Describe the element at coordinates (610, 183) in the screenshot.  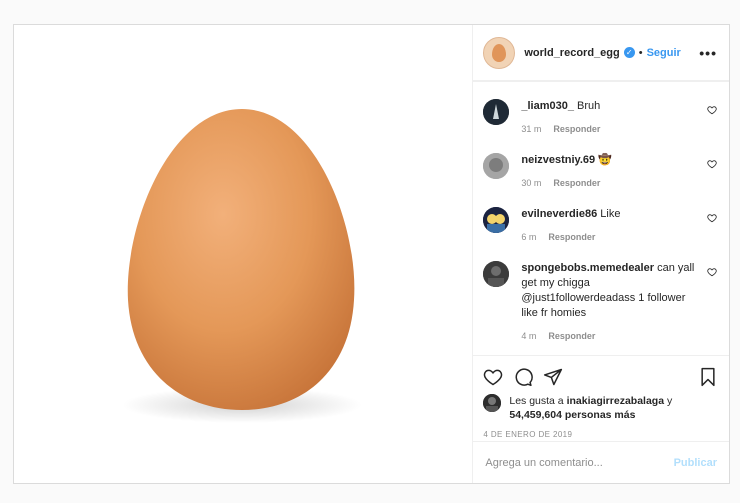
I see `comment-meta: 30 m Responder` at that location.